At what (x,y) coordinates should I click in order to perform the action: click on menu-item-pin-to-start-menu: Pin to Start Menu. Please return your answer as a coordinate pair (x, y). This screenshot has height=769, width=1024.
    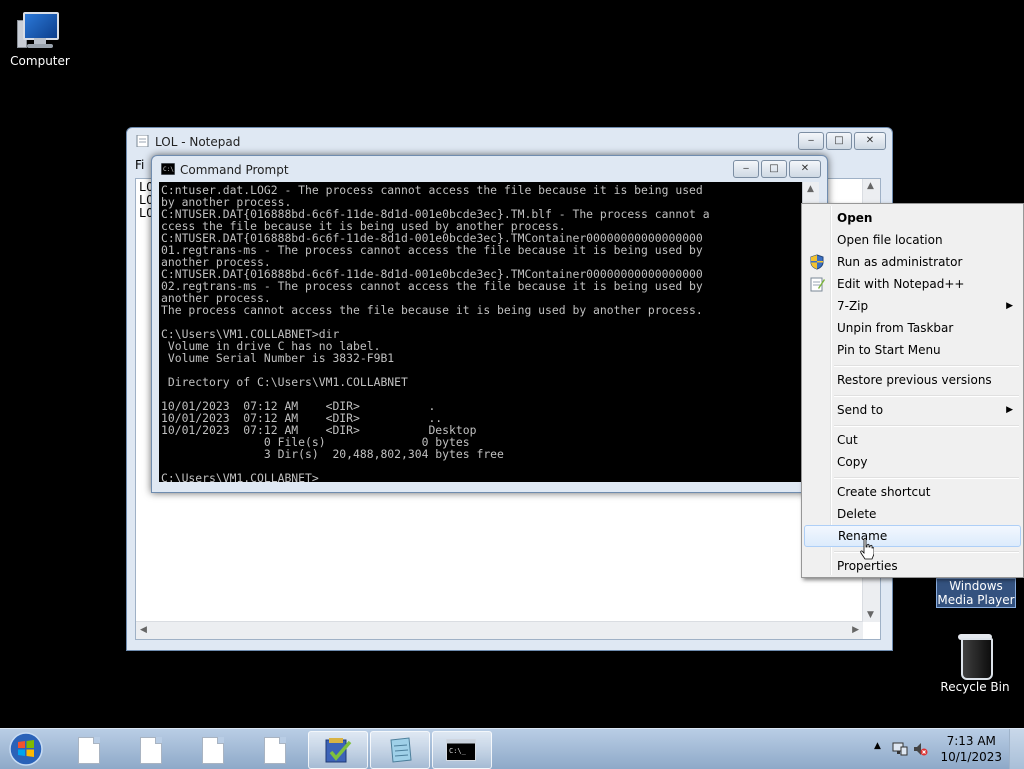
    Looking at the image, I should click on (912, 350).